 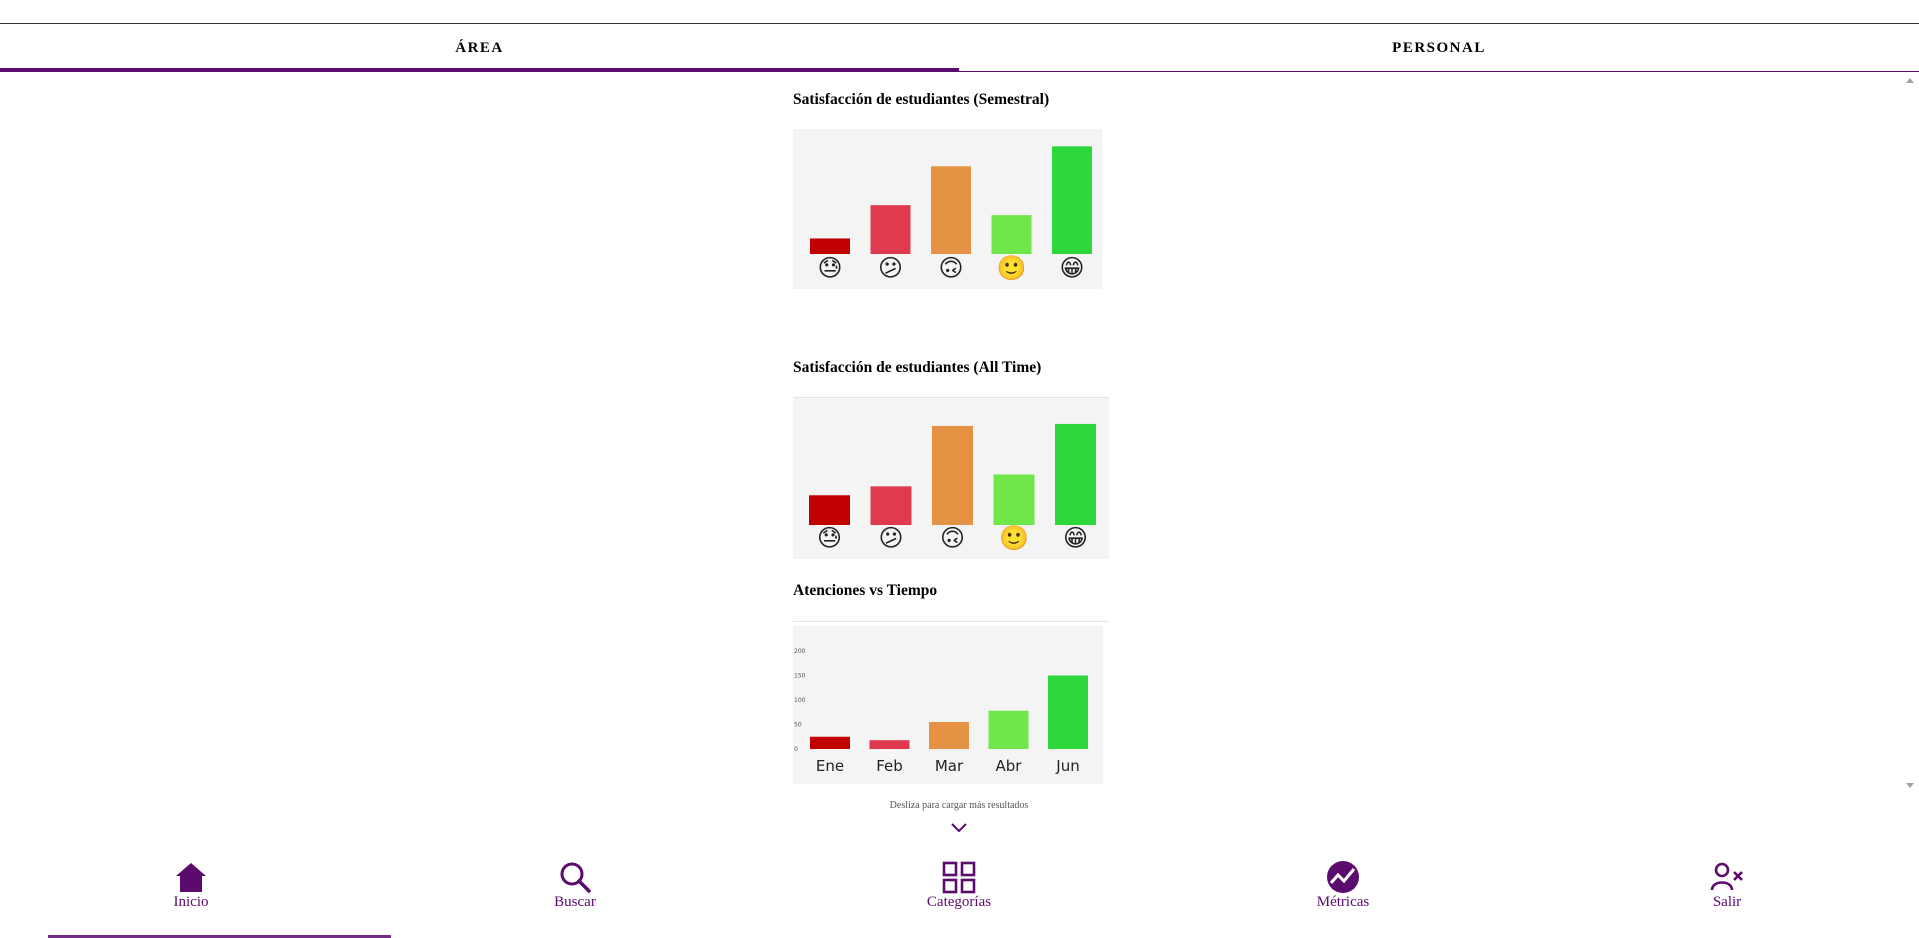 I want to click on load-more-hint: Desliza para cargar más resultados, so click(x=959, y=805).